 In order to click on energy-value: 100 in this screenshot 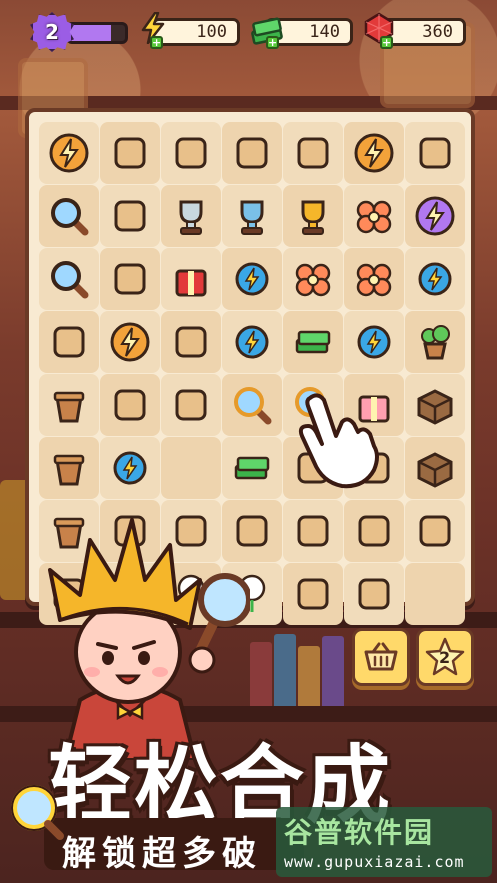, I will do `click(211, 32)`.